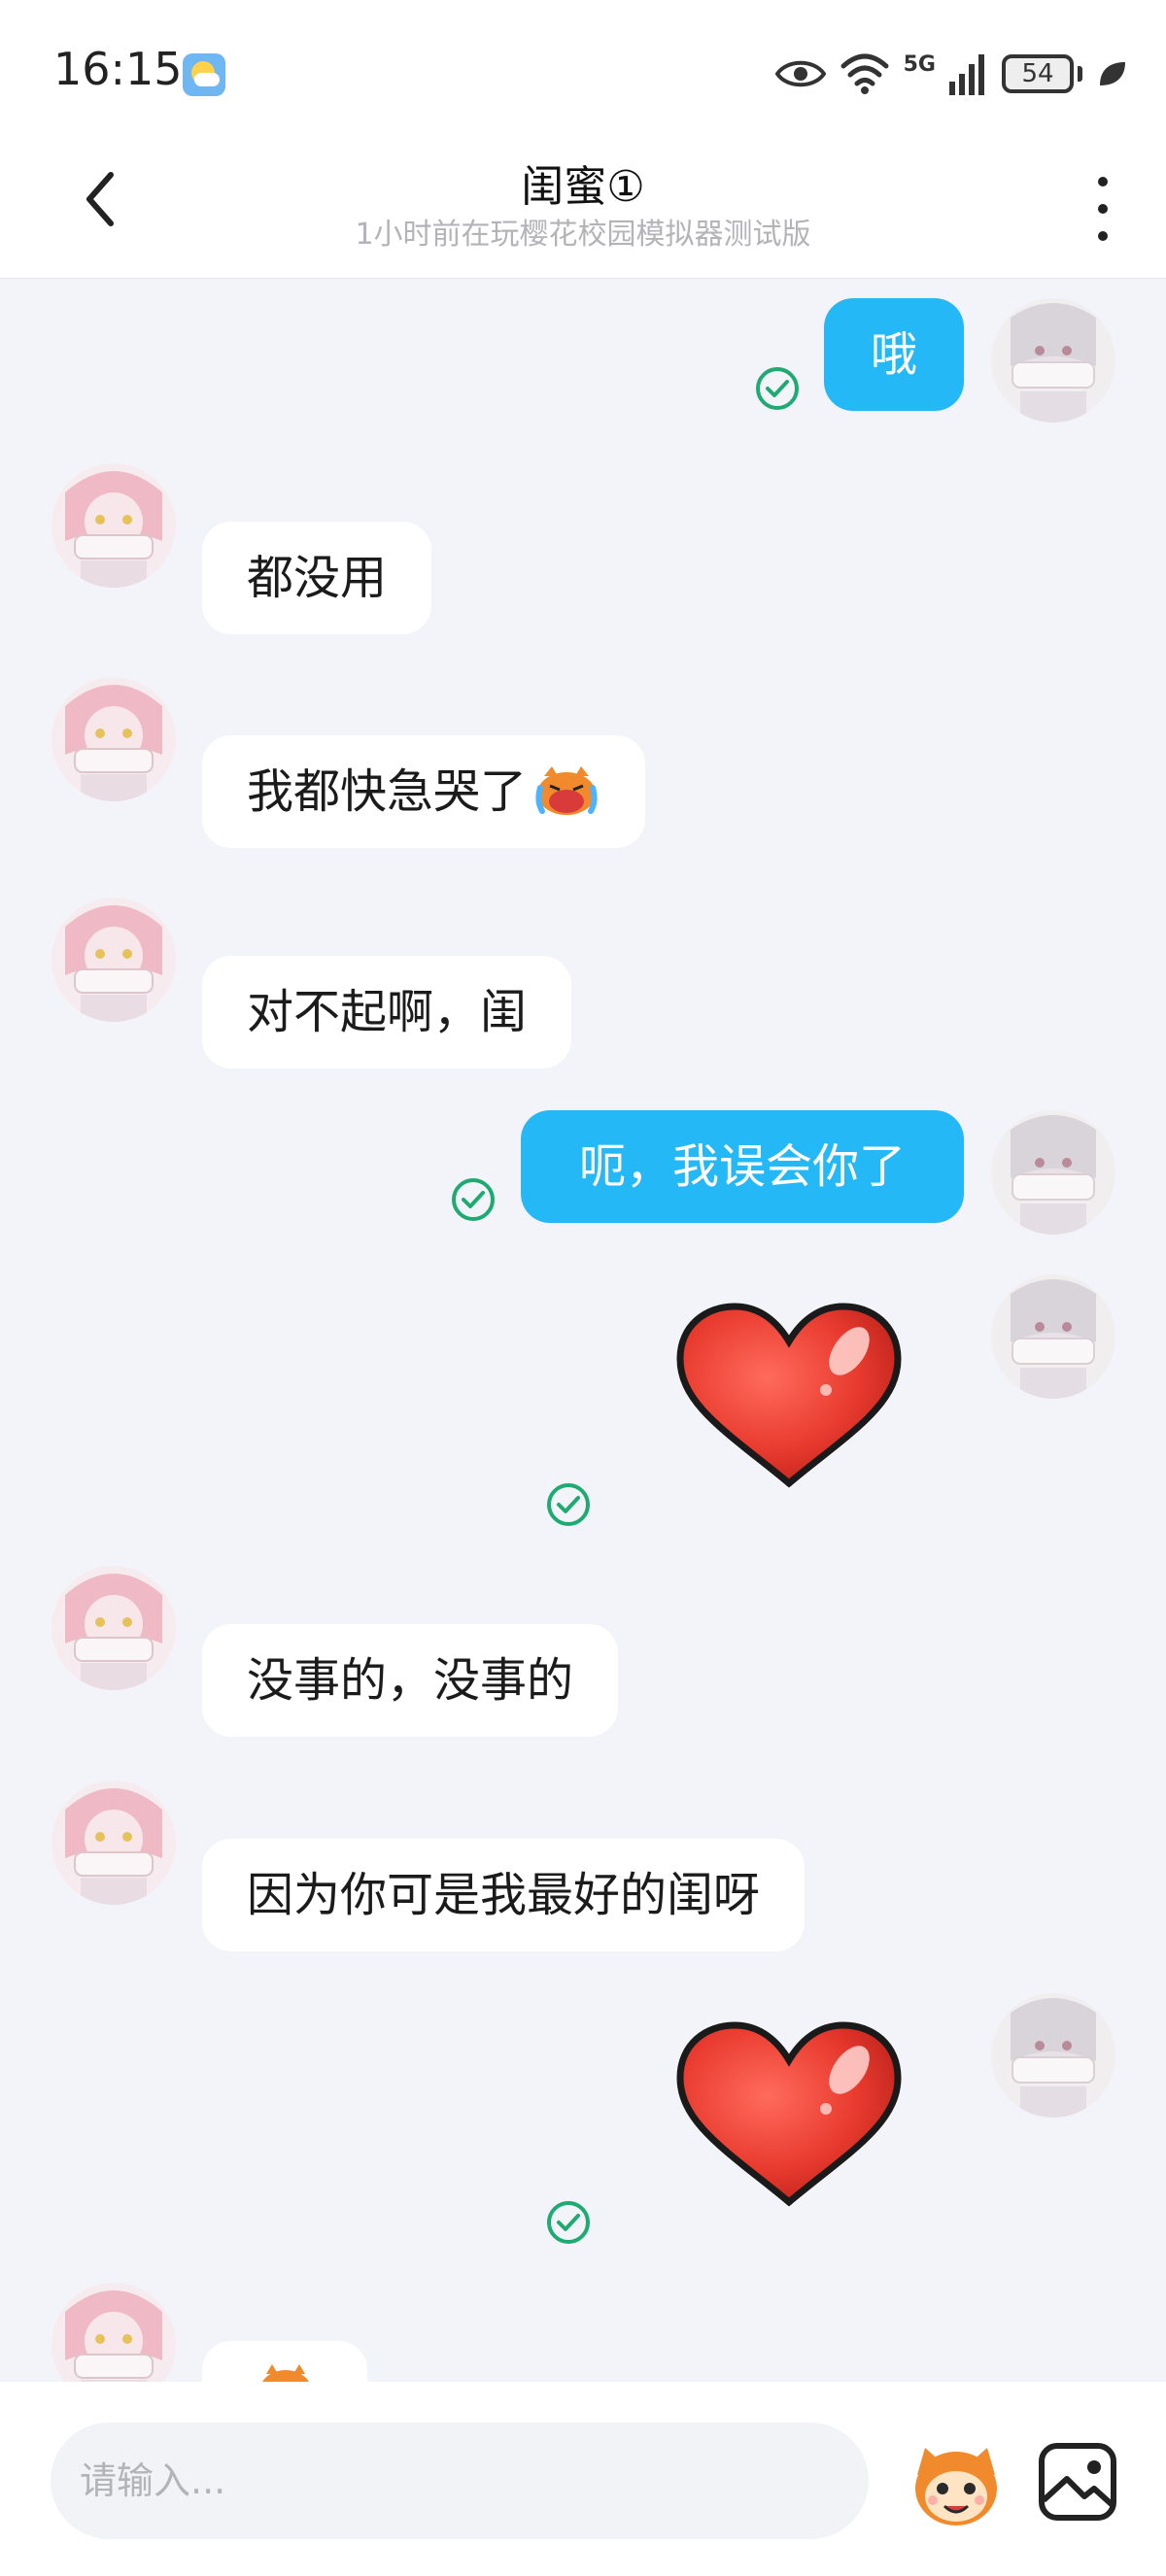 Image resolution: width=1166 pixels, height=2576 pixels. What do you see at coordinates (387, 791) in the screenshot?
I see `message-text: 我都快急哭了` at bounding box center [387, 791].